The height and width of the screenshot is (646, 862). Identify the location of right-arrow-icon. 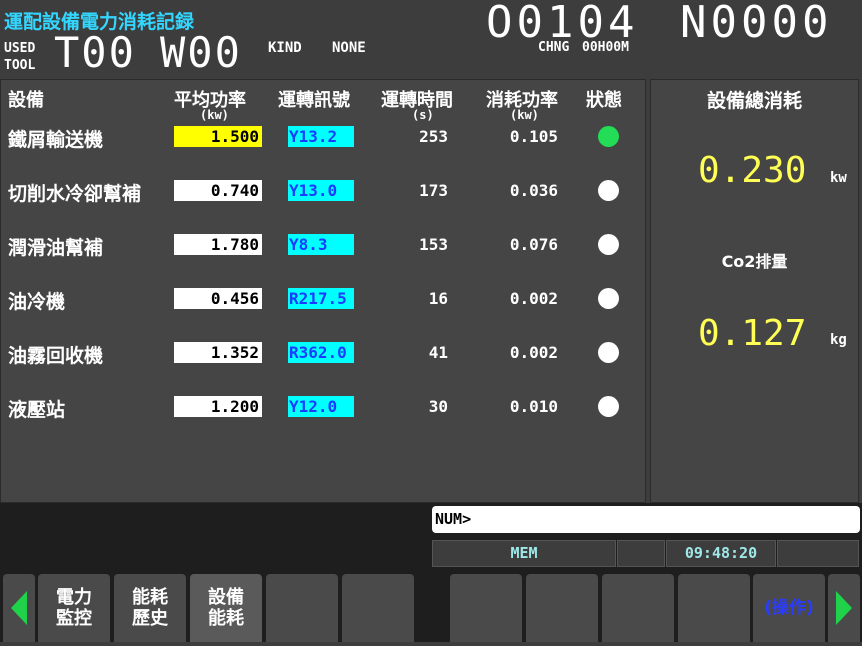
(844, 608).